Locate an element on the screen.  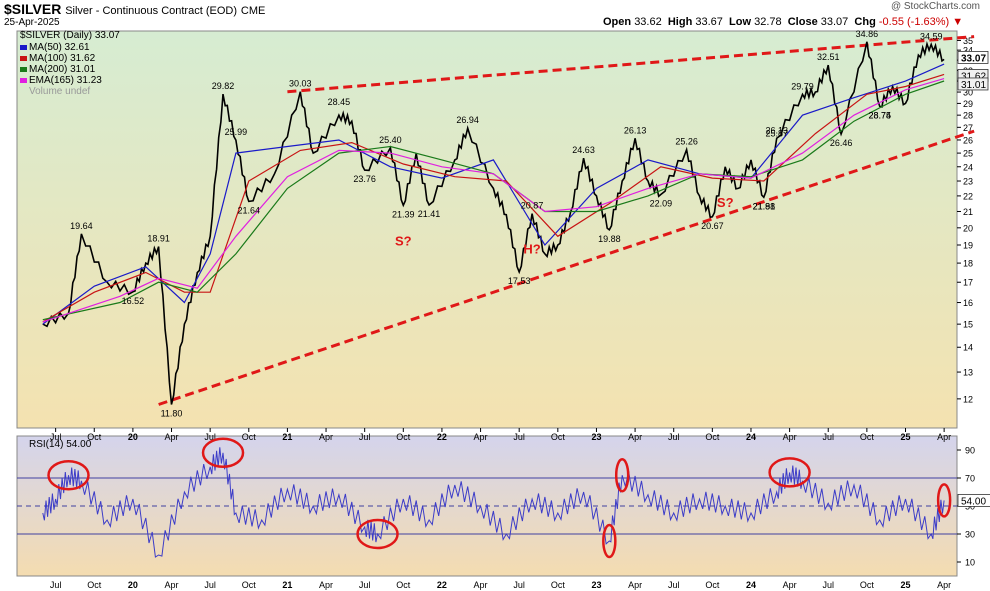
data-label: 24.63 is located at coordinates (583, 150).